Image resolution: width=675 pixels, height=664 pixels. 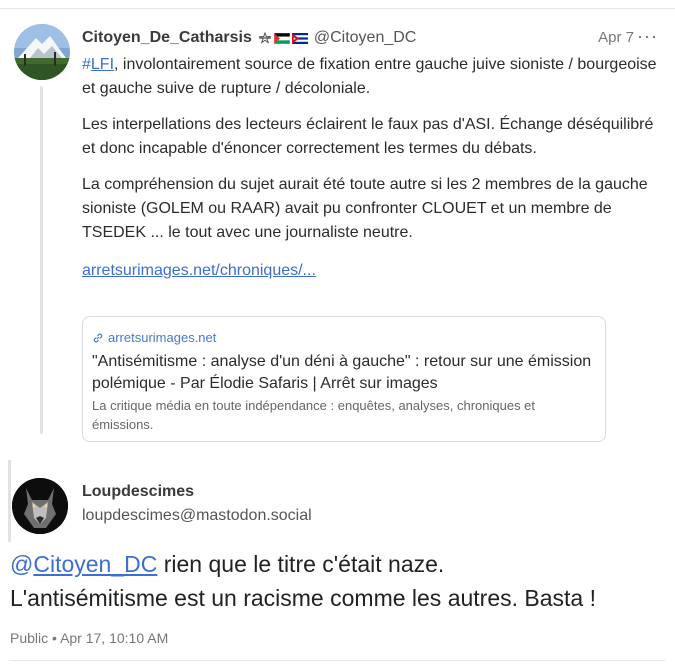 I want to click on flag-cuba-icon, so click(x=299, y=38).